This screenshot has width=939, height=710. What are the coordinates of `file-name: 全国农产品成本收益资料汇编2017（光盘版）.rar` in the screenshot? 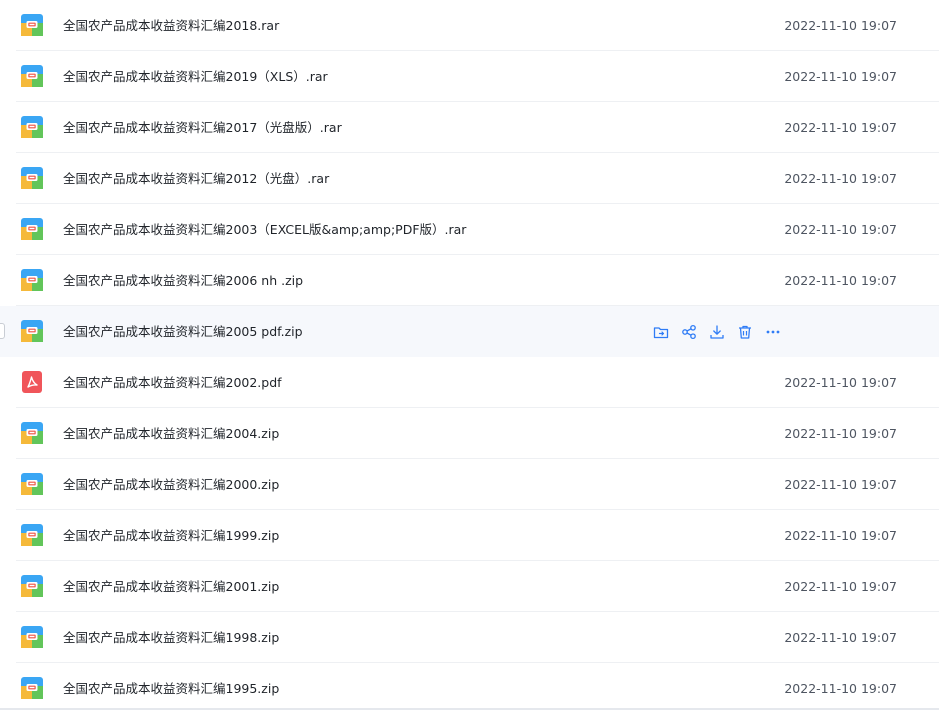 It's located at (202, 127).